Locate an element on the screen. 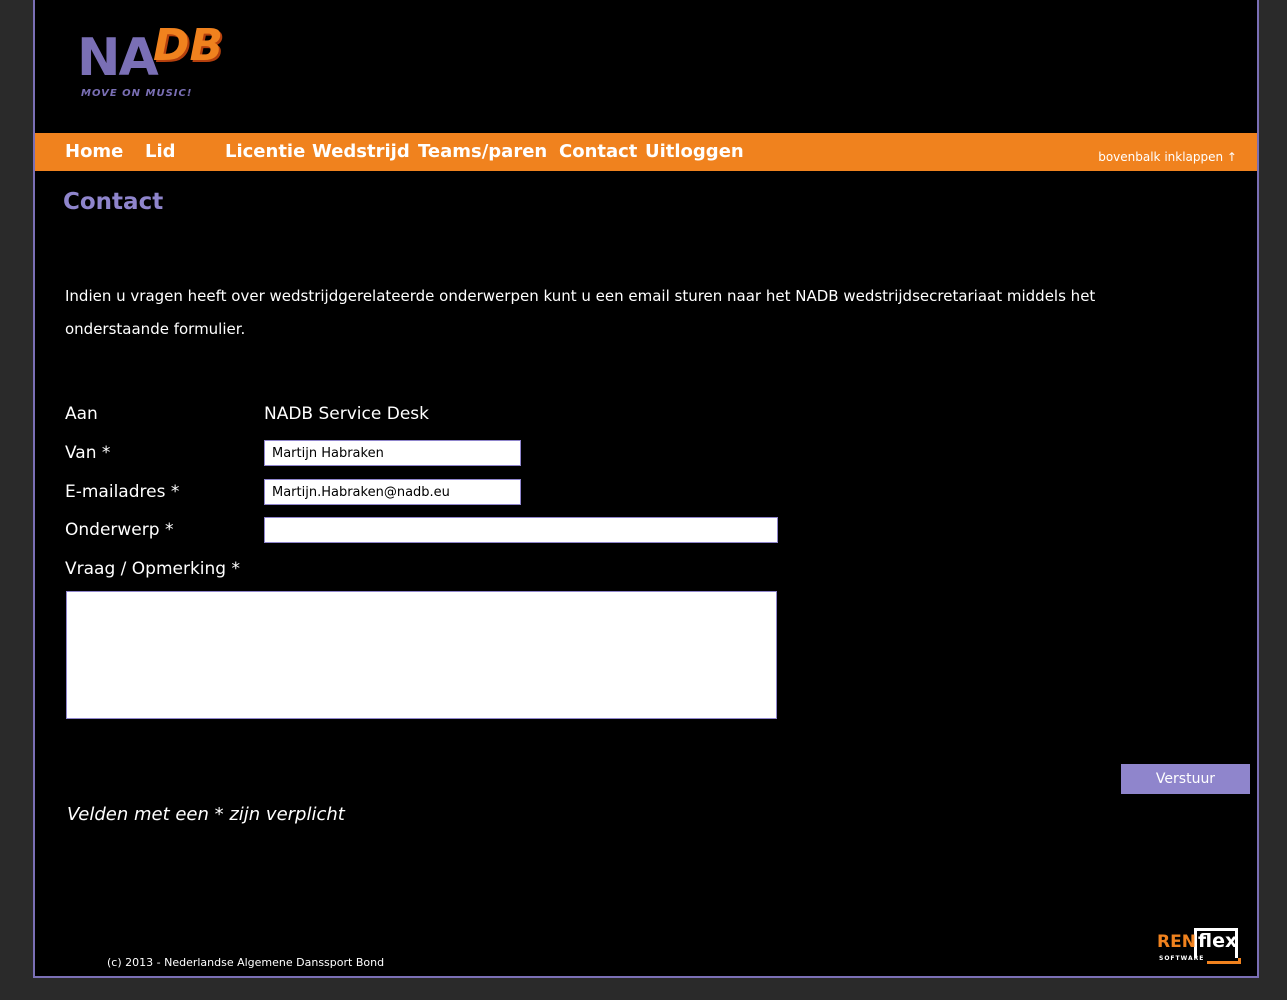  logo-text-na: NA is located at coordinates (118, 58).